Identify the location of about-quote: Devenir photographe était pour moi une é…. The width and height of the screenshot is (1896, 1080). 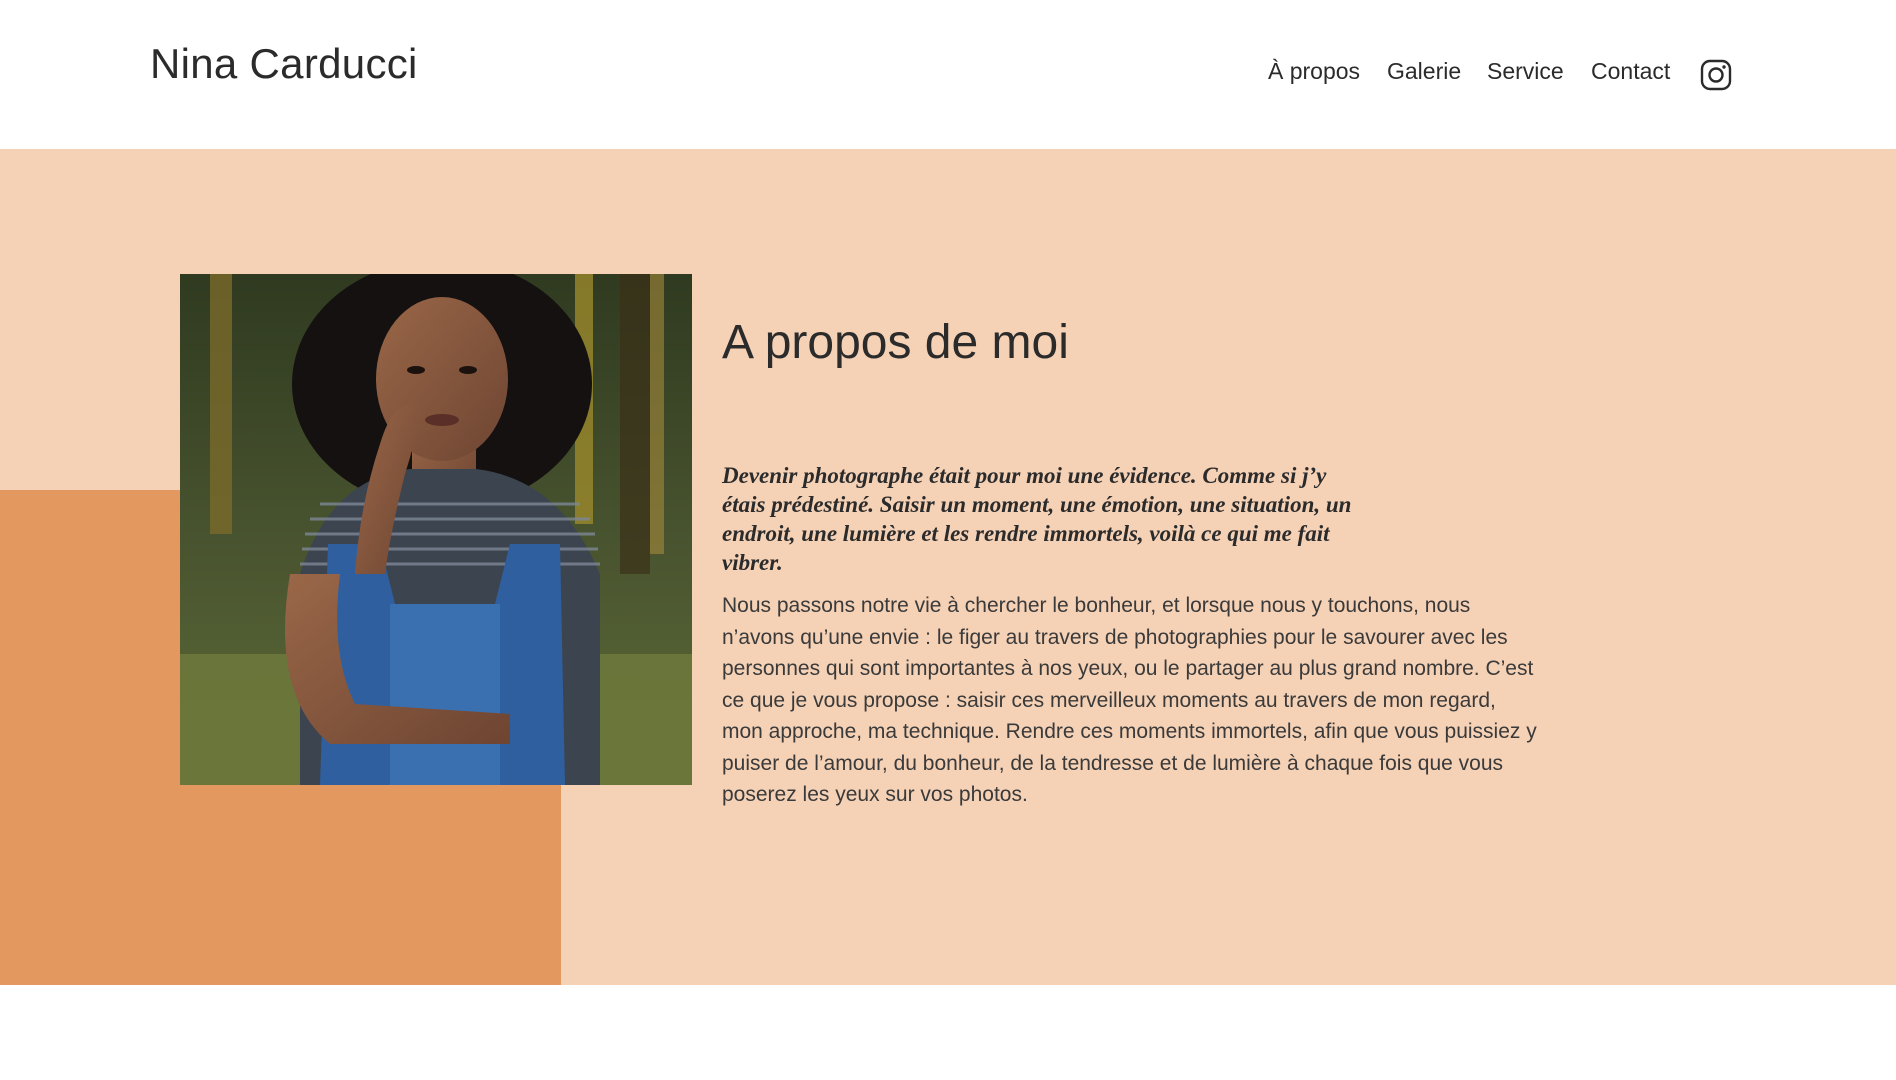
(1037, 519).